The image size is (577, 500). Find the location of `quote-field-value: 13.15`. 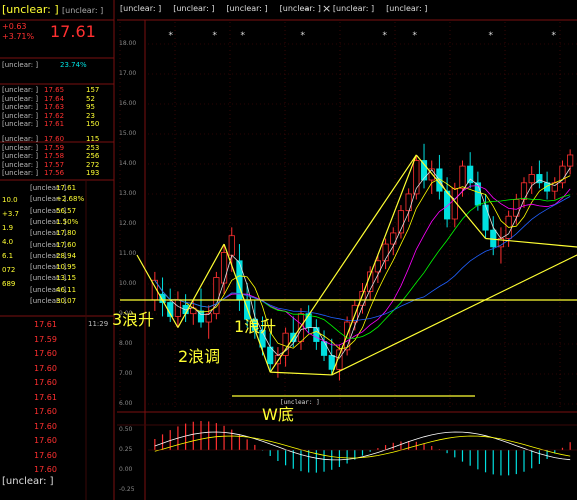

quote-field-value: 13.15 is located at coordinates (66, 278).